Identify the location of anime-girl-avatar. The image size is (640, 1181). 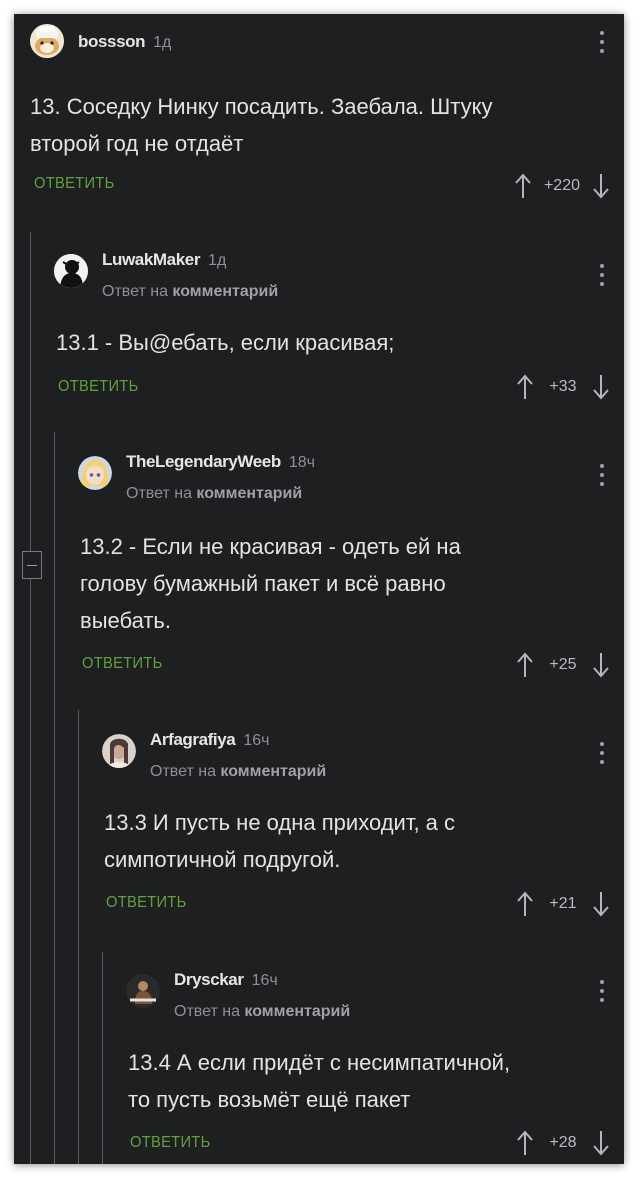
(95, 473).